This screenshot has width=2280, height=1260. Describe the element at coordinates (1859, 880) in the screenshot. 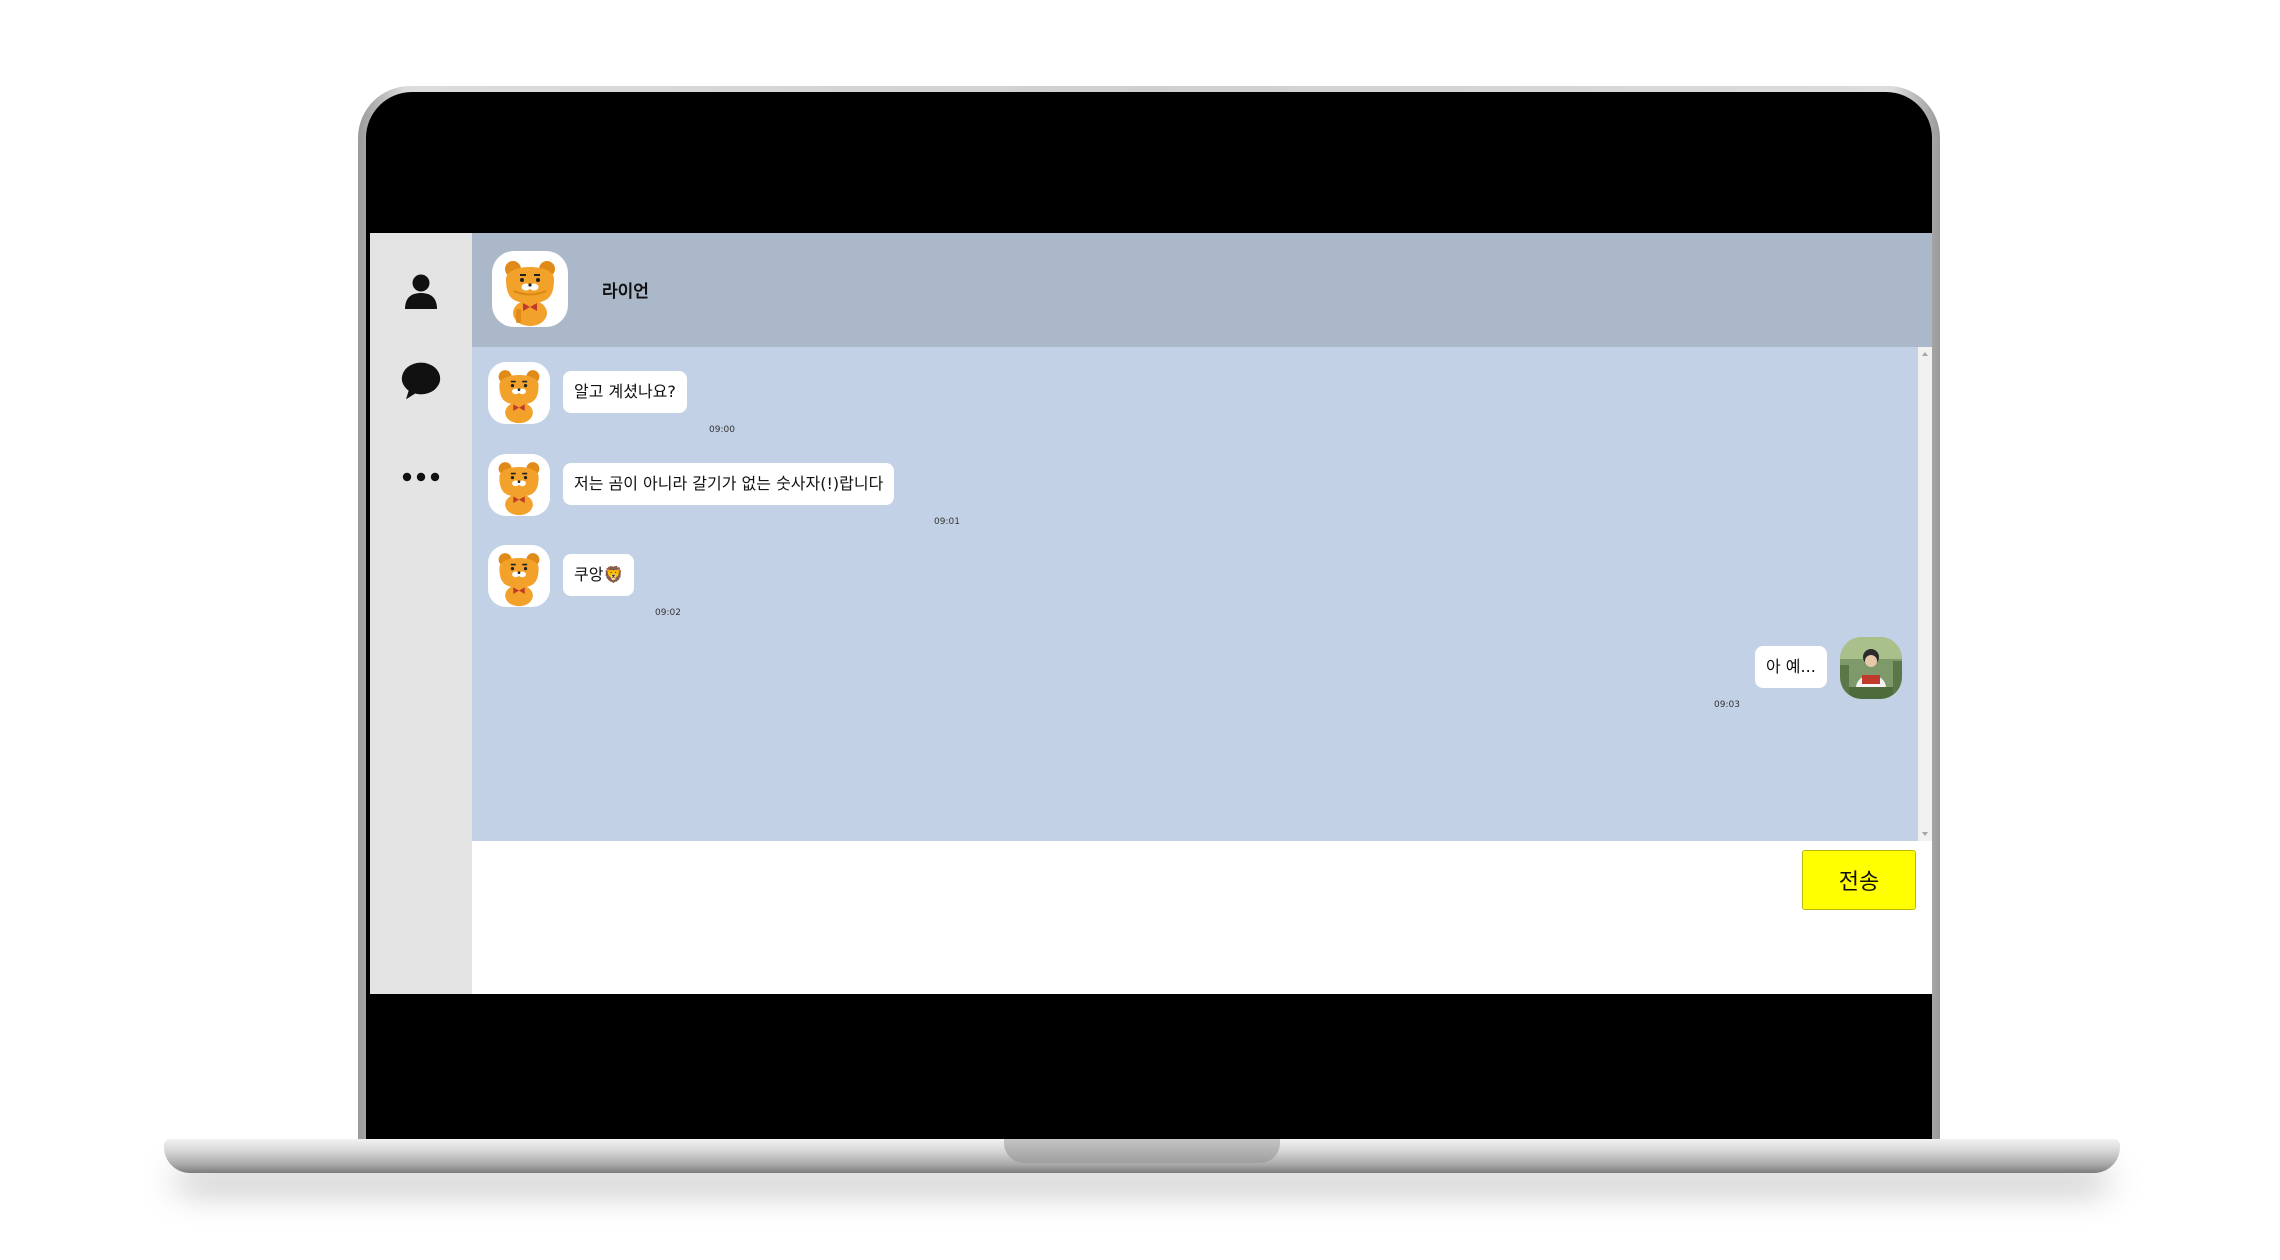

I see `send-button: 전송` at that location.